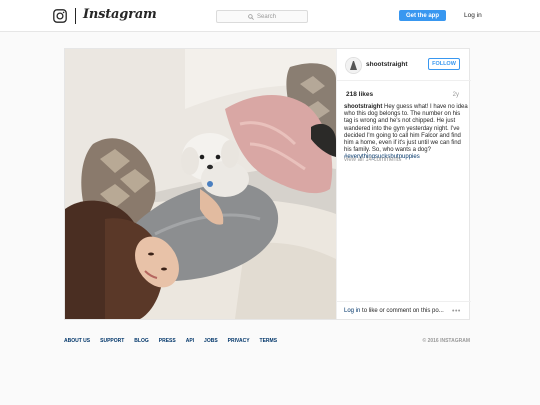  What do you see at coordinates (251, 16) in the screenshot?
I see `search-icon` at bounding box center [251, 16].